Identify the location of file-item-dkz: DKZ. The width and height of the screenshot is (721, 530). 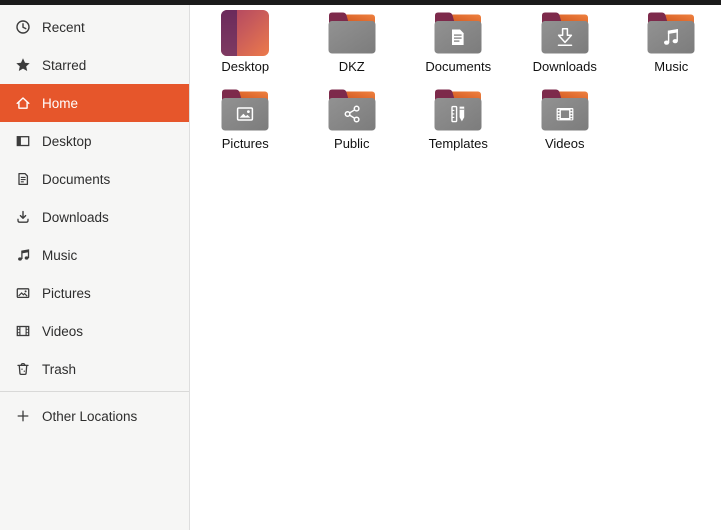
(352, 48).